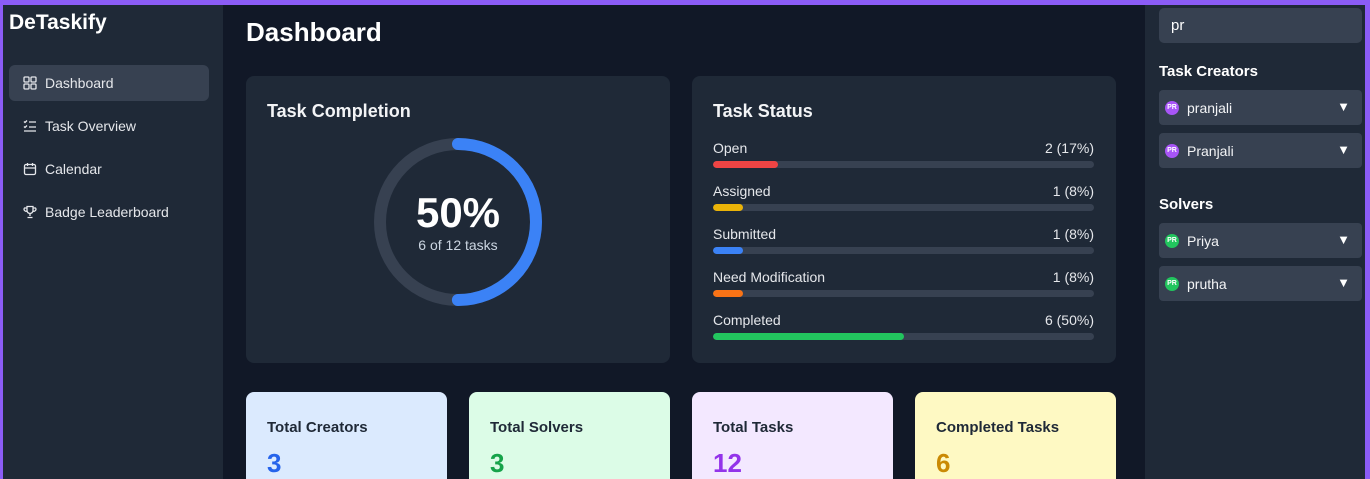  I want to click on solver-dropdown-priya: PR Priya ▼, so click(1260, 240).